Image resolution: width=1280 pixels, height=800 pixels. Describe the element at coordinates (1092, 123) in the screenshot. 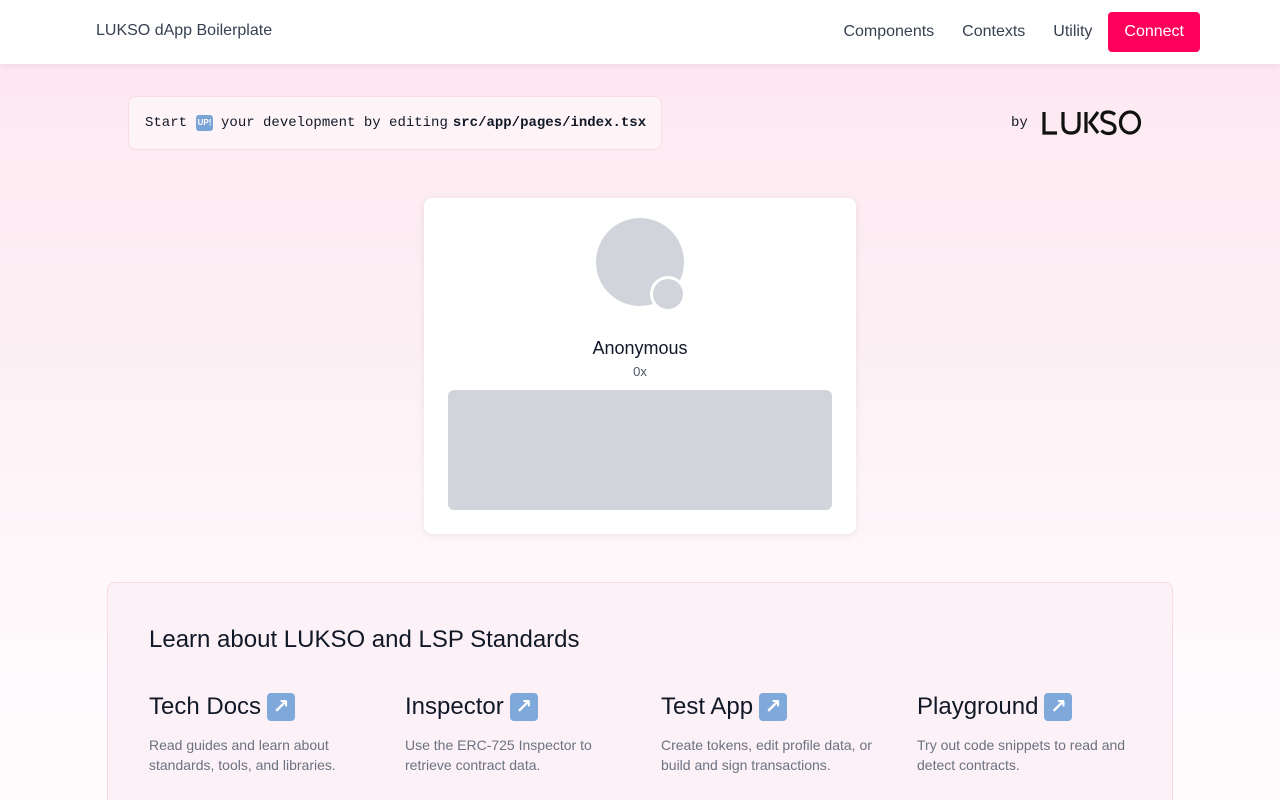

I see `lukso-logo` at that location.